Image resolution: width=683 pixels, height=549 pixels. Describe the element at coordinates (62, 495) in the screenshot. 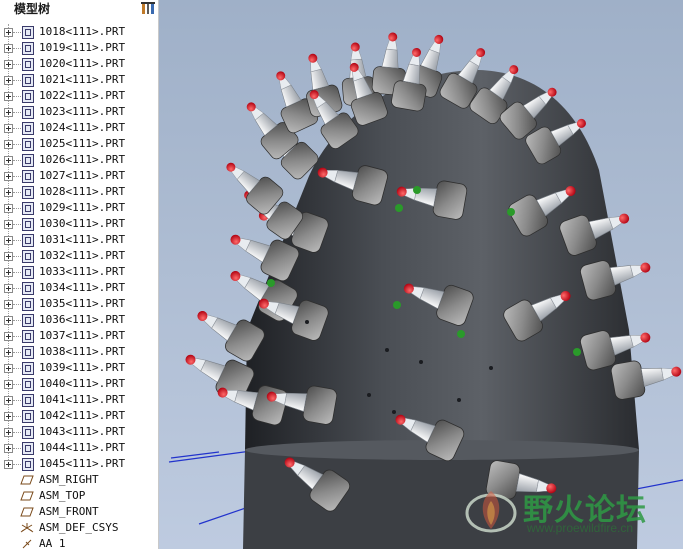

I see `tree-item-label: ASM_TOP` at that location.